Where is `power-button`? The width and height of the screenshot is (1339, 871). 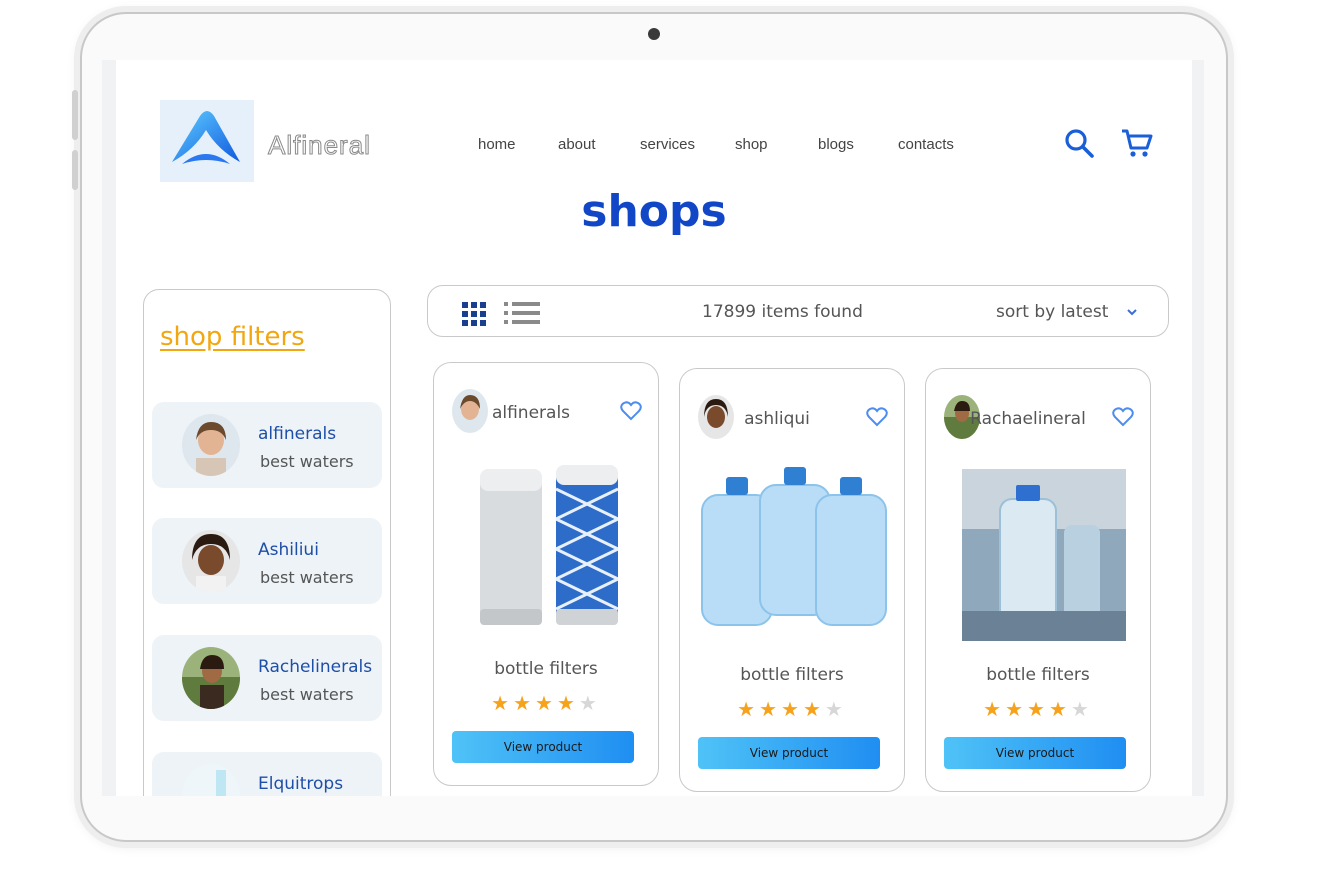 power-button is located at coordinates (75, 170).